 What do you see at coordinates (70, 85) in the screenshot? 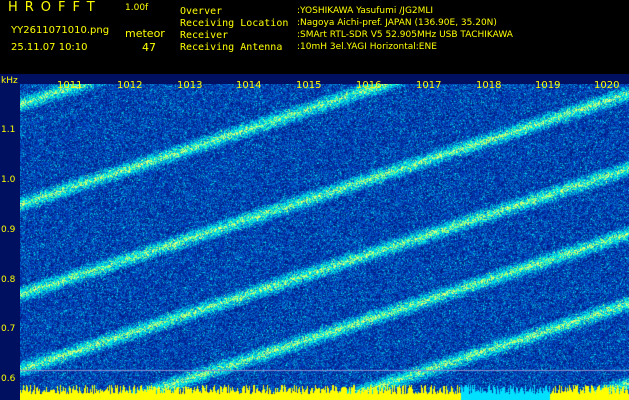
I see `time-tick: 1011` at bounding box center [70, 85].